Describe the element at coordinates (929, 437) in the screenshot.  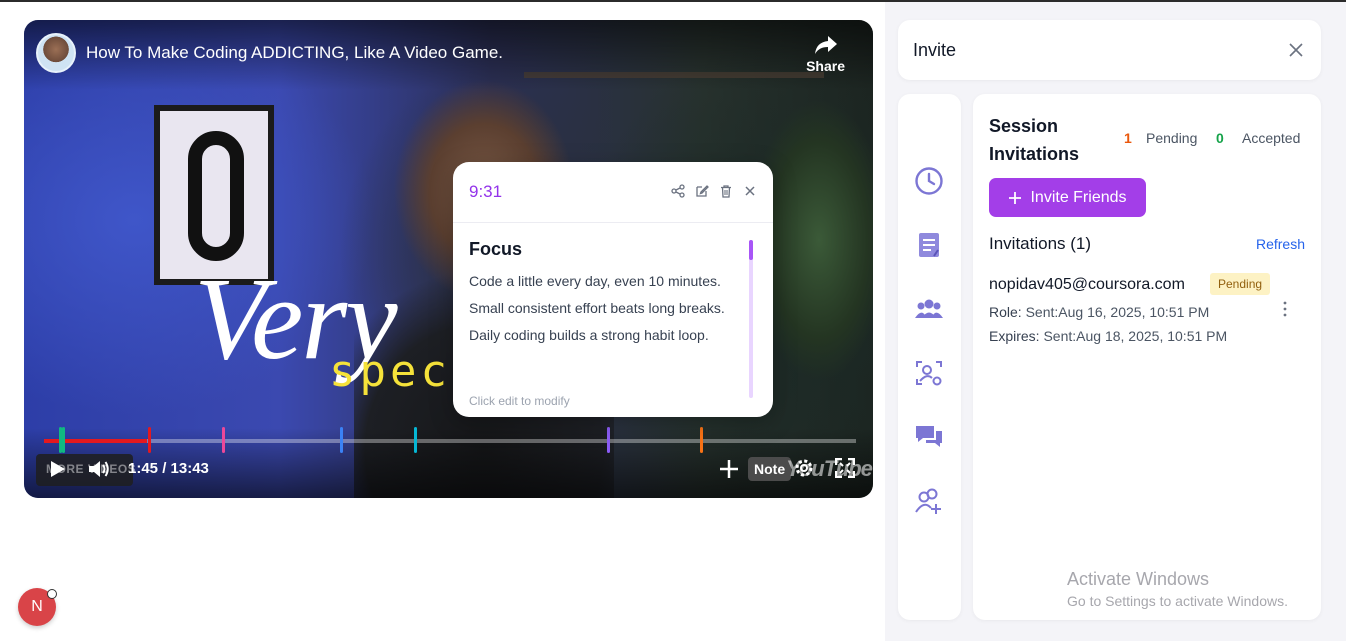
I see `chat-icon` at that location.